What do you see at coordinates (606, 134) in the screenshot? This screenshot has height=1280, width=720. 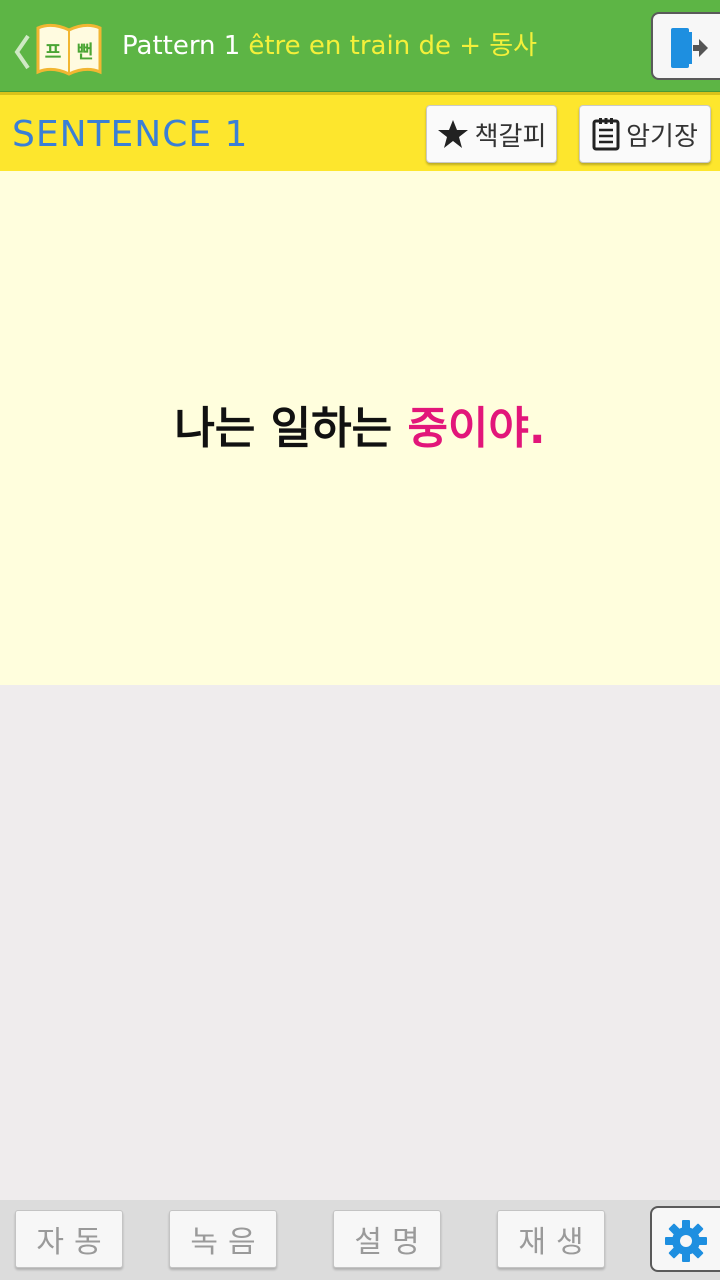 I see `notepad-icon` at bounding box center [606, 134].